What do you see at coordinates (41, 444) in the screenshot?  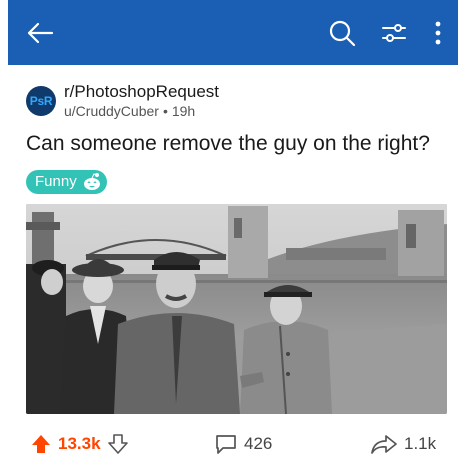 I see `upvote-icon` at bounding box center [41, 444].